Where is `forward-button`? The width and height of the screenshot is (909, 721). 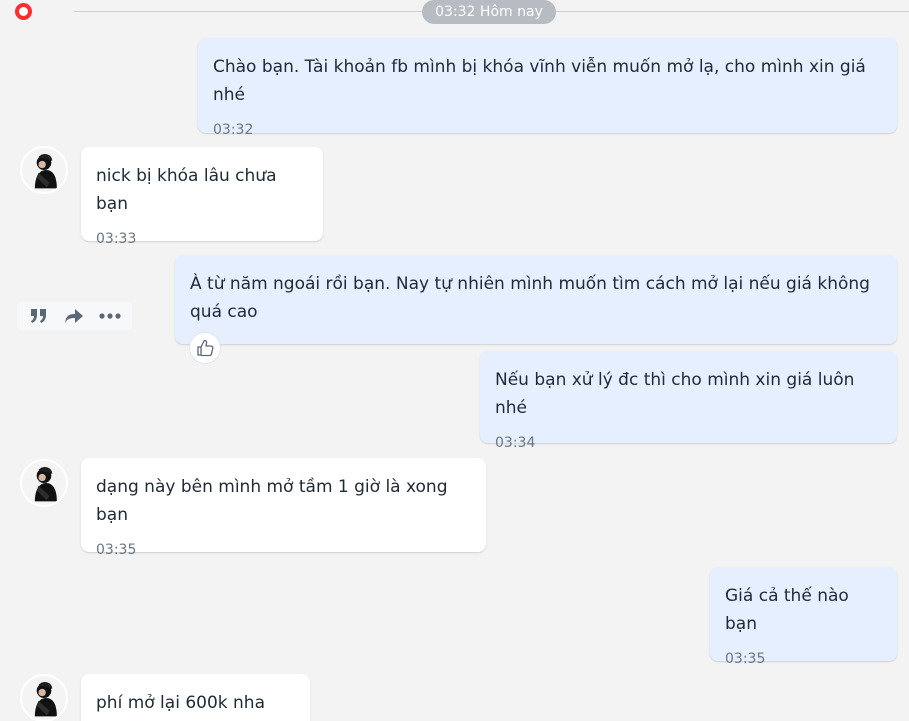 forward-button is located at coordinates (74, 316).